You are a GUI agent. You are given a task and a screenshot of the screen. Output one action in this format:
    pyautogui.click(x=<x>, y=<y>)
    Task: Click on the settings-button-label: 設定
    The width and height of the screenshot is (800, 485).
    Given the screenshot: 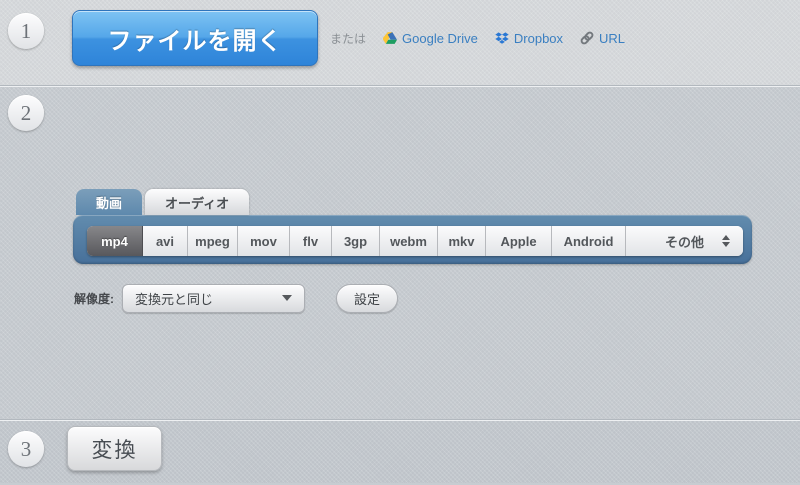 What is the action you would take?
    pyautogui.click(x=366, y=299)
    